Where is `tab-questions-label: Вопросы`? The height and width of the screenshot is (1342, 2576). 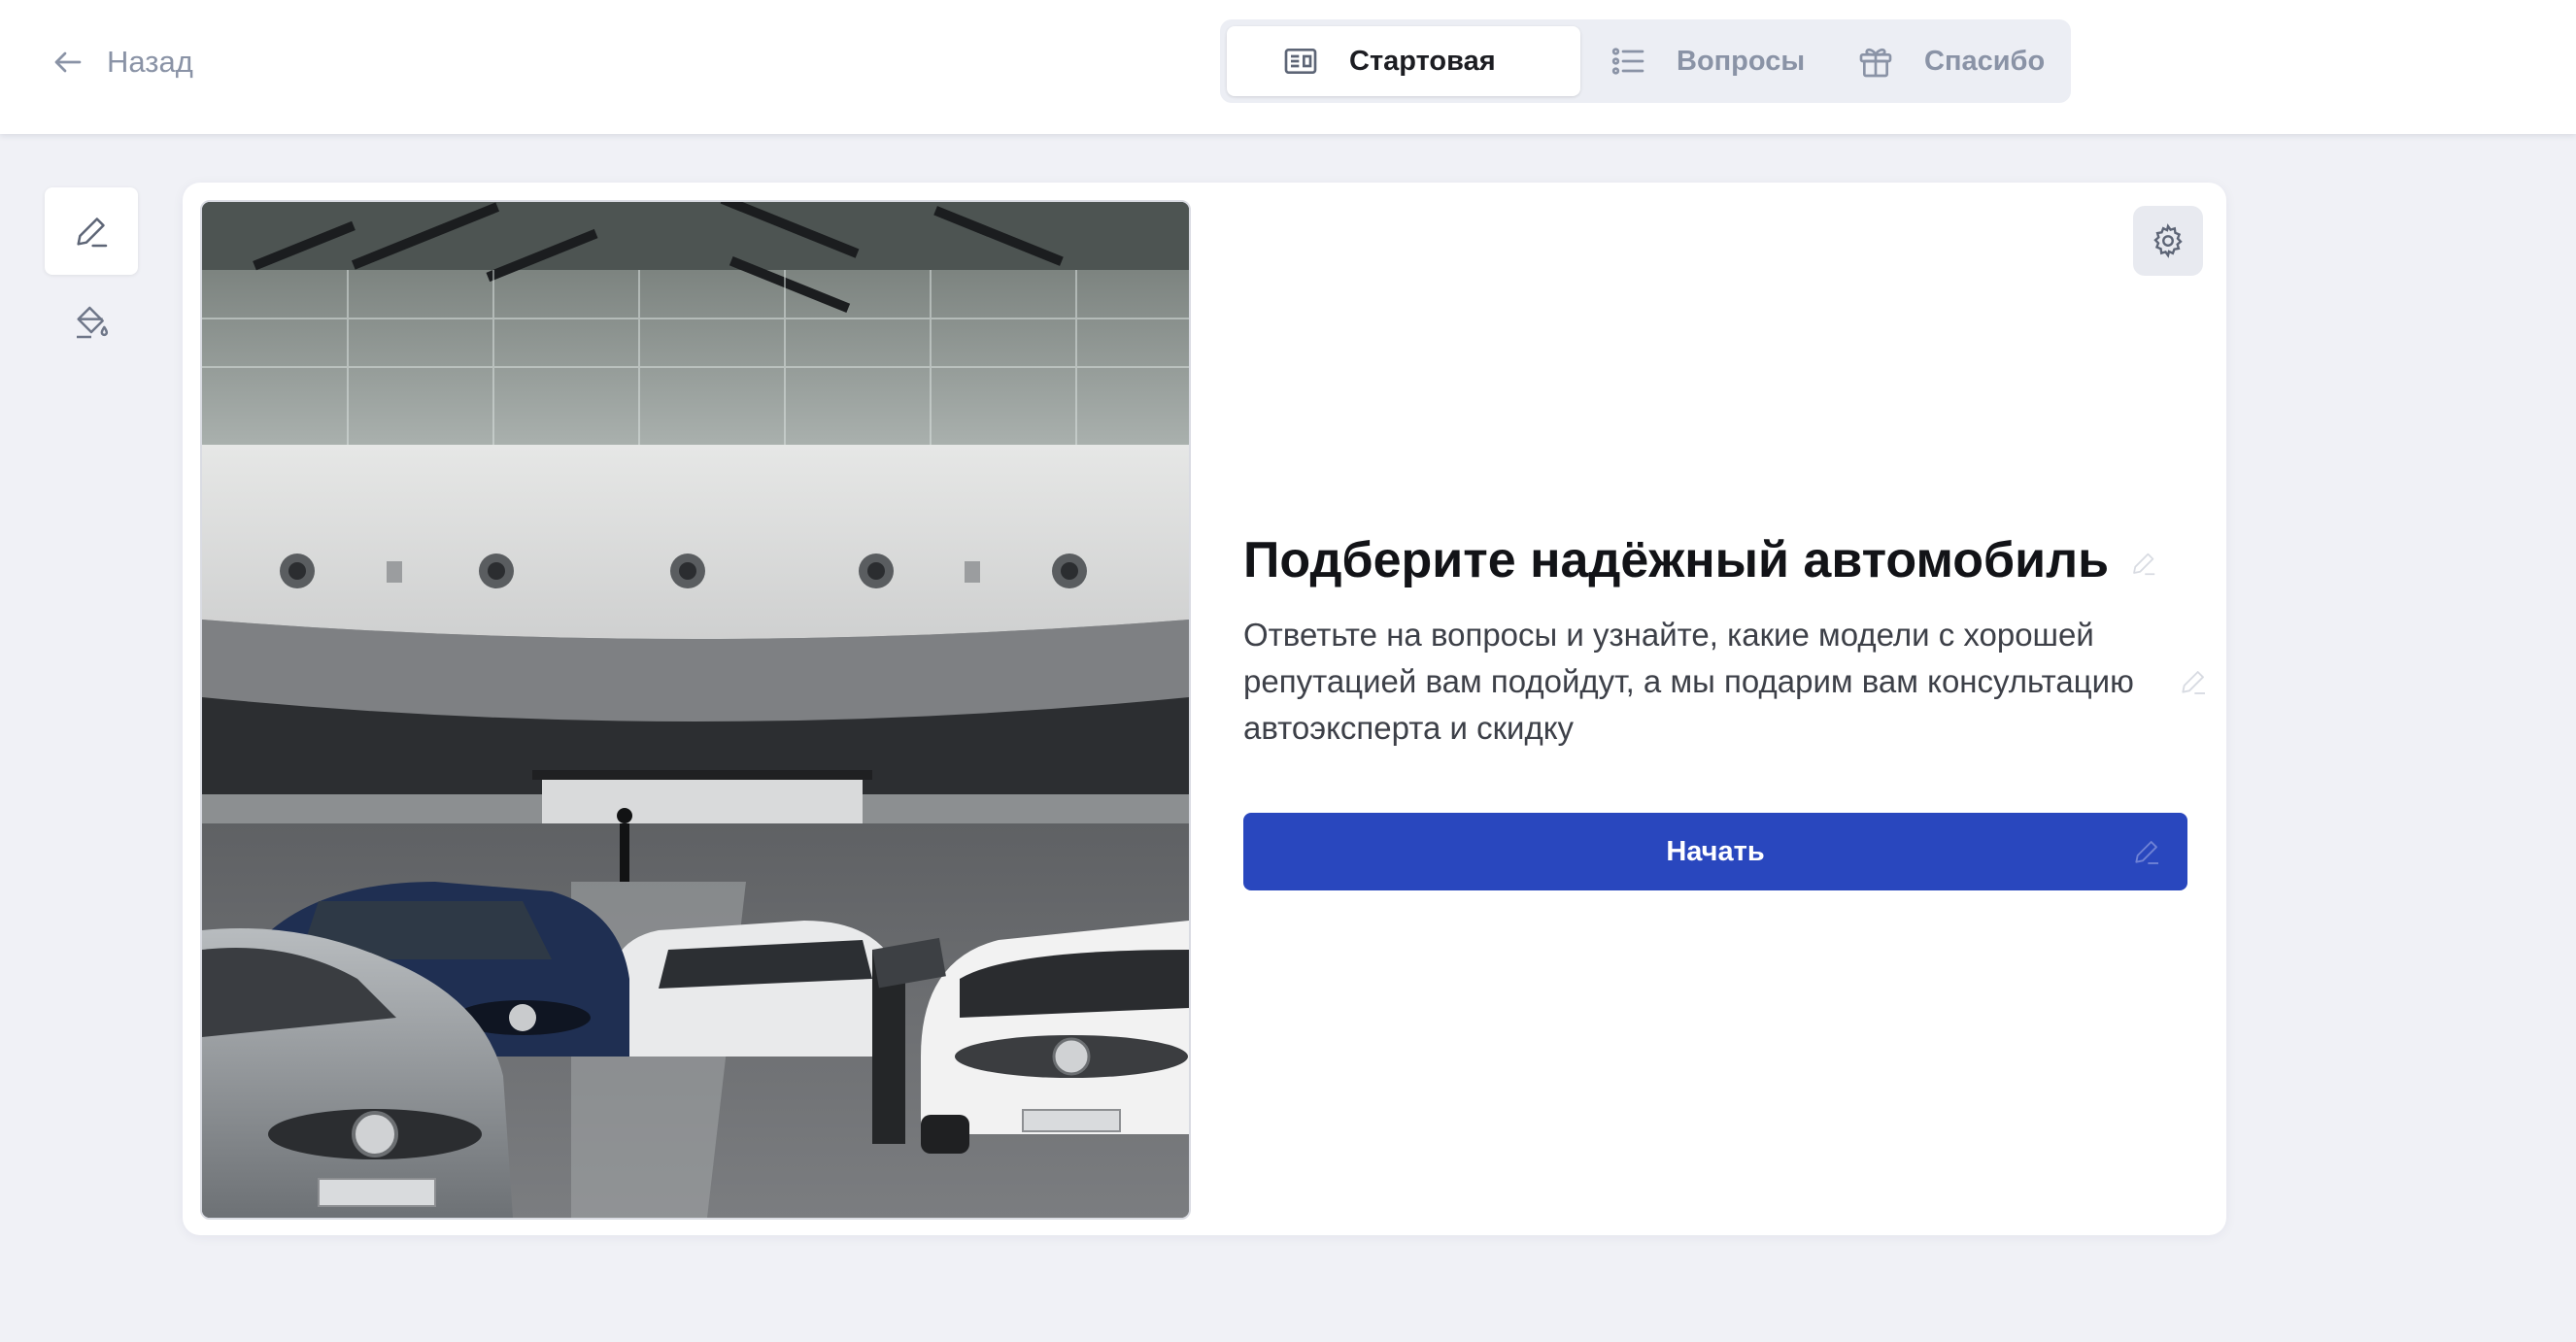
tab-questions-label: Вопросы is located at coordinates (1741, 61).